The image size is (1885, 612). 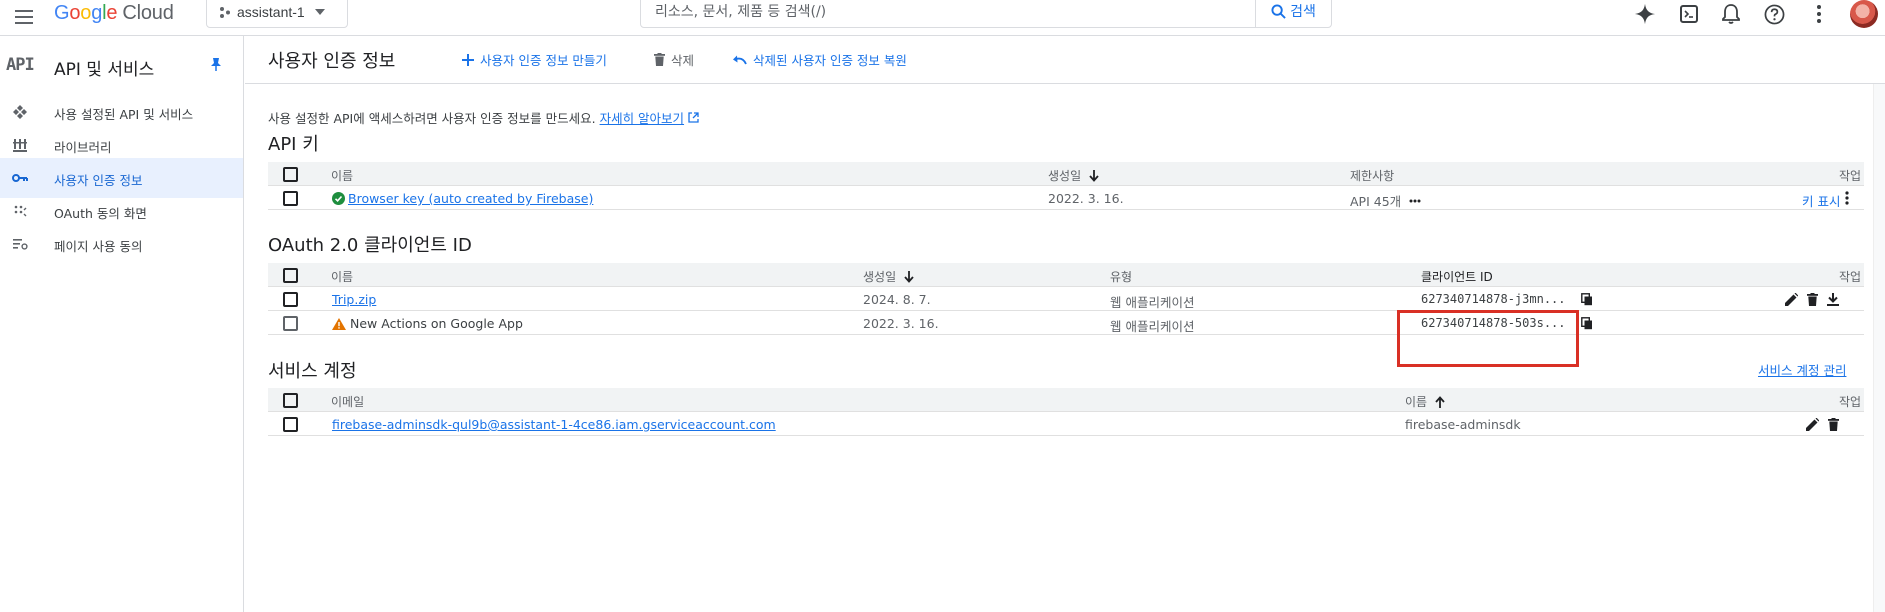 I want to click on col-client-id: 클라이언트 ID, so click(x=1457, y=277).